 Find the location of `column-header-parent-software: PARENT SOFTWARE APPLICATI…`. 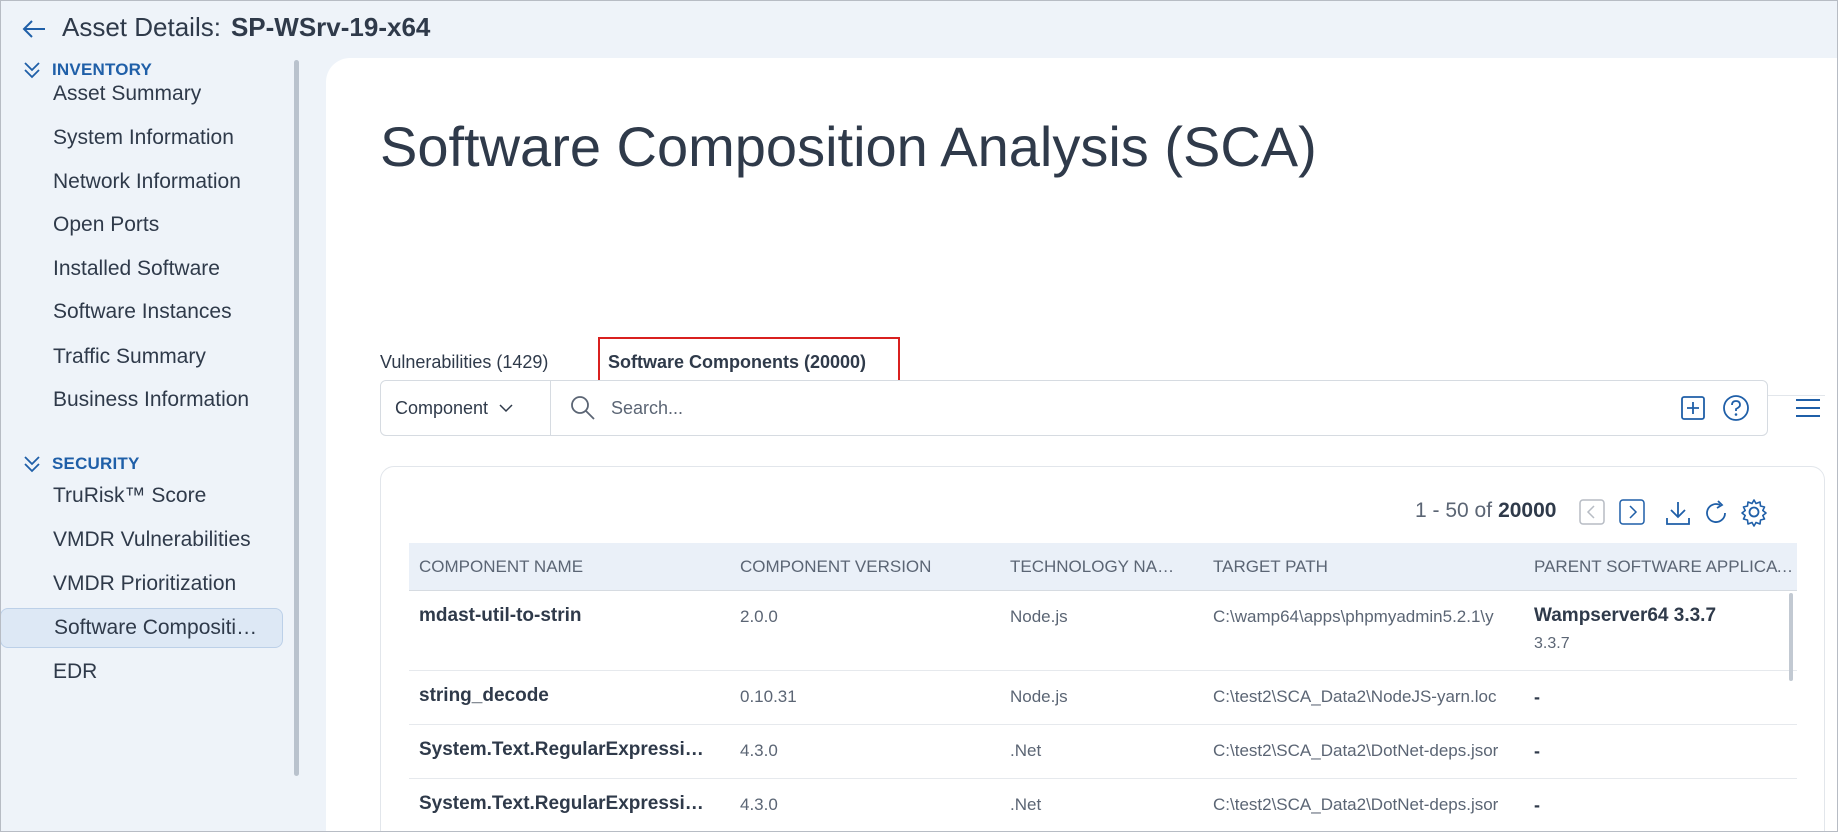

column-header-parent-software: PARENT SOFTWARE APPLICATI… is located at coordinates (1665, 567).